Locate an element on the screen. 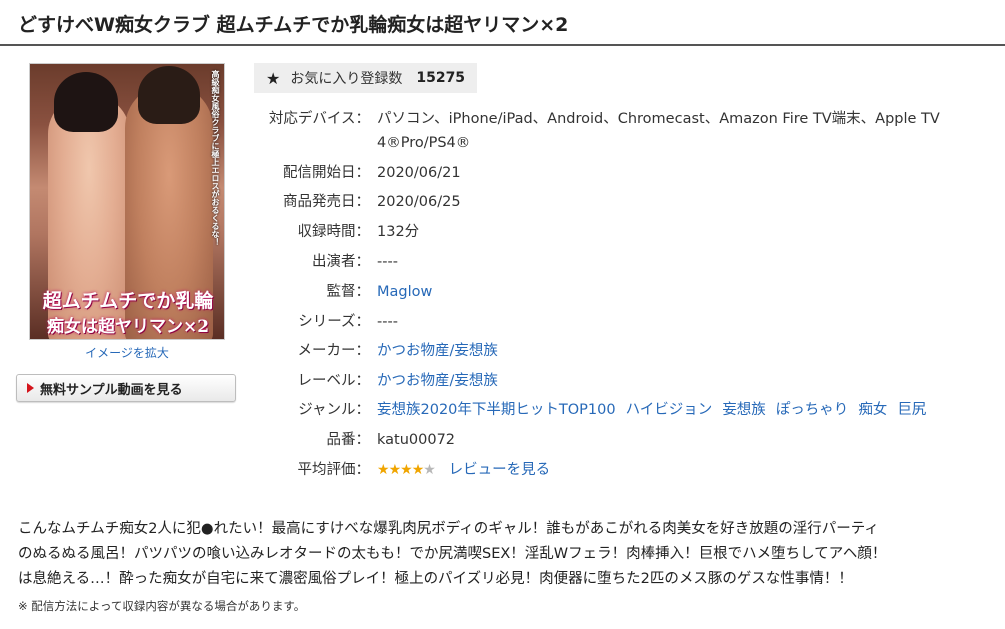 The image size is (1005, 629). maker-link: かつお物産/妄想族 is located at coordinates (437, 351).